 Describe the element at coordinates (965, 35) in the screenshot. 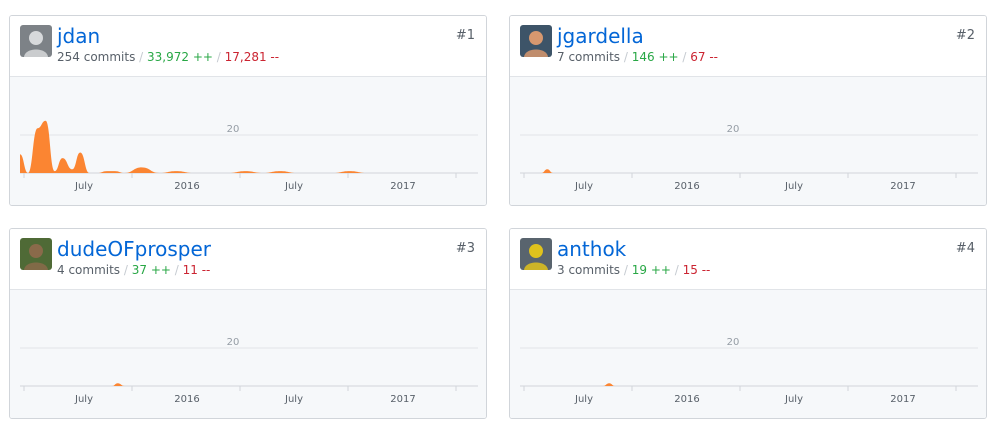

I see `rank-label: #2` at that location.